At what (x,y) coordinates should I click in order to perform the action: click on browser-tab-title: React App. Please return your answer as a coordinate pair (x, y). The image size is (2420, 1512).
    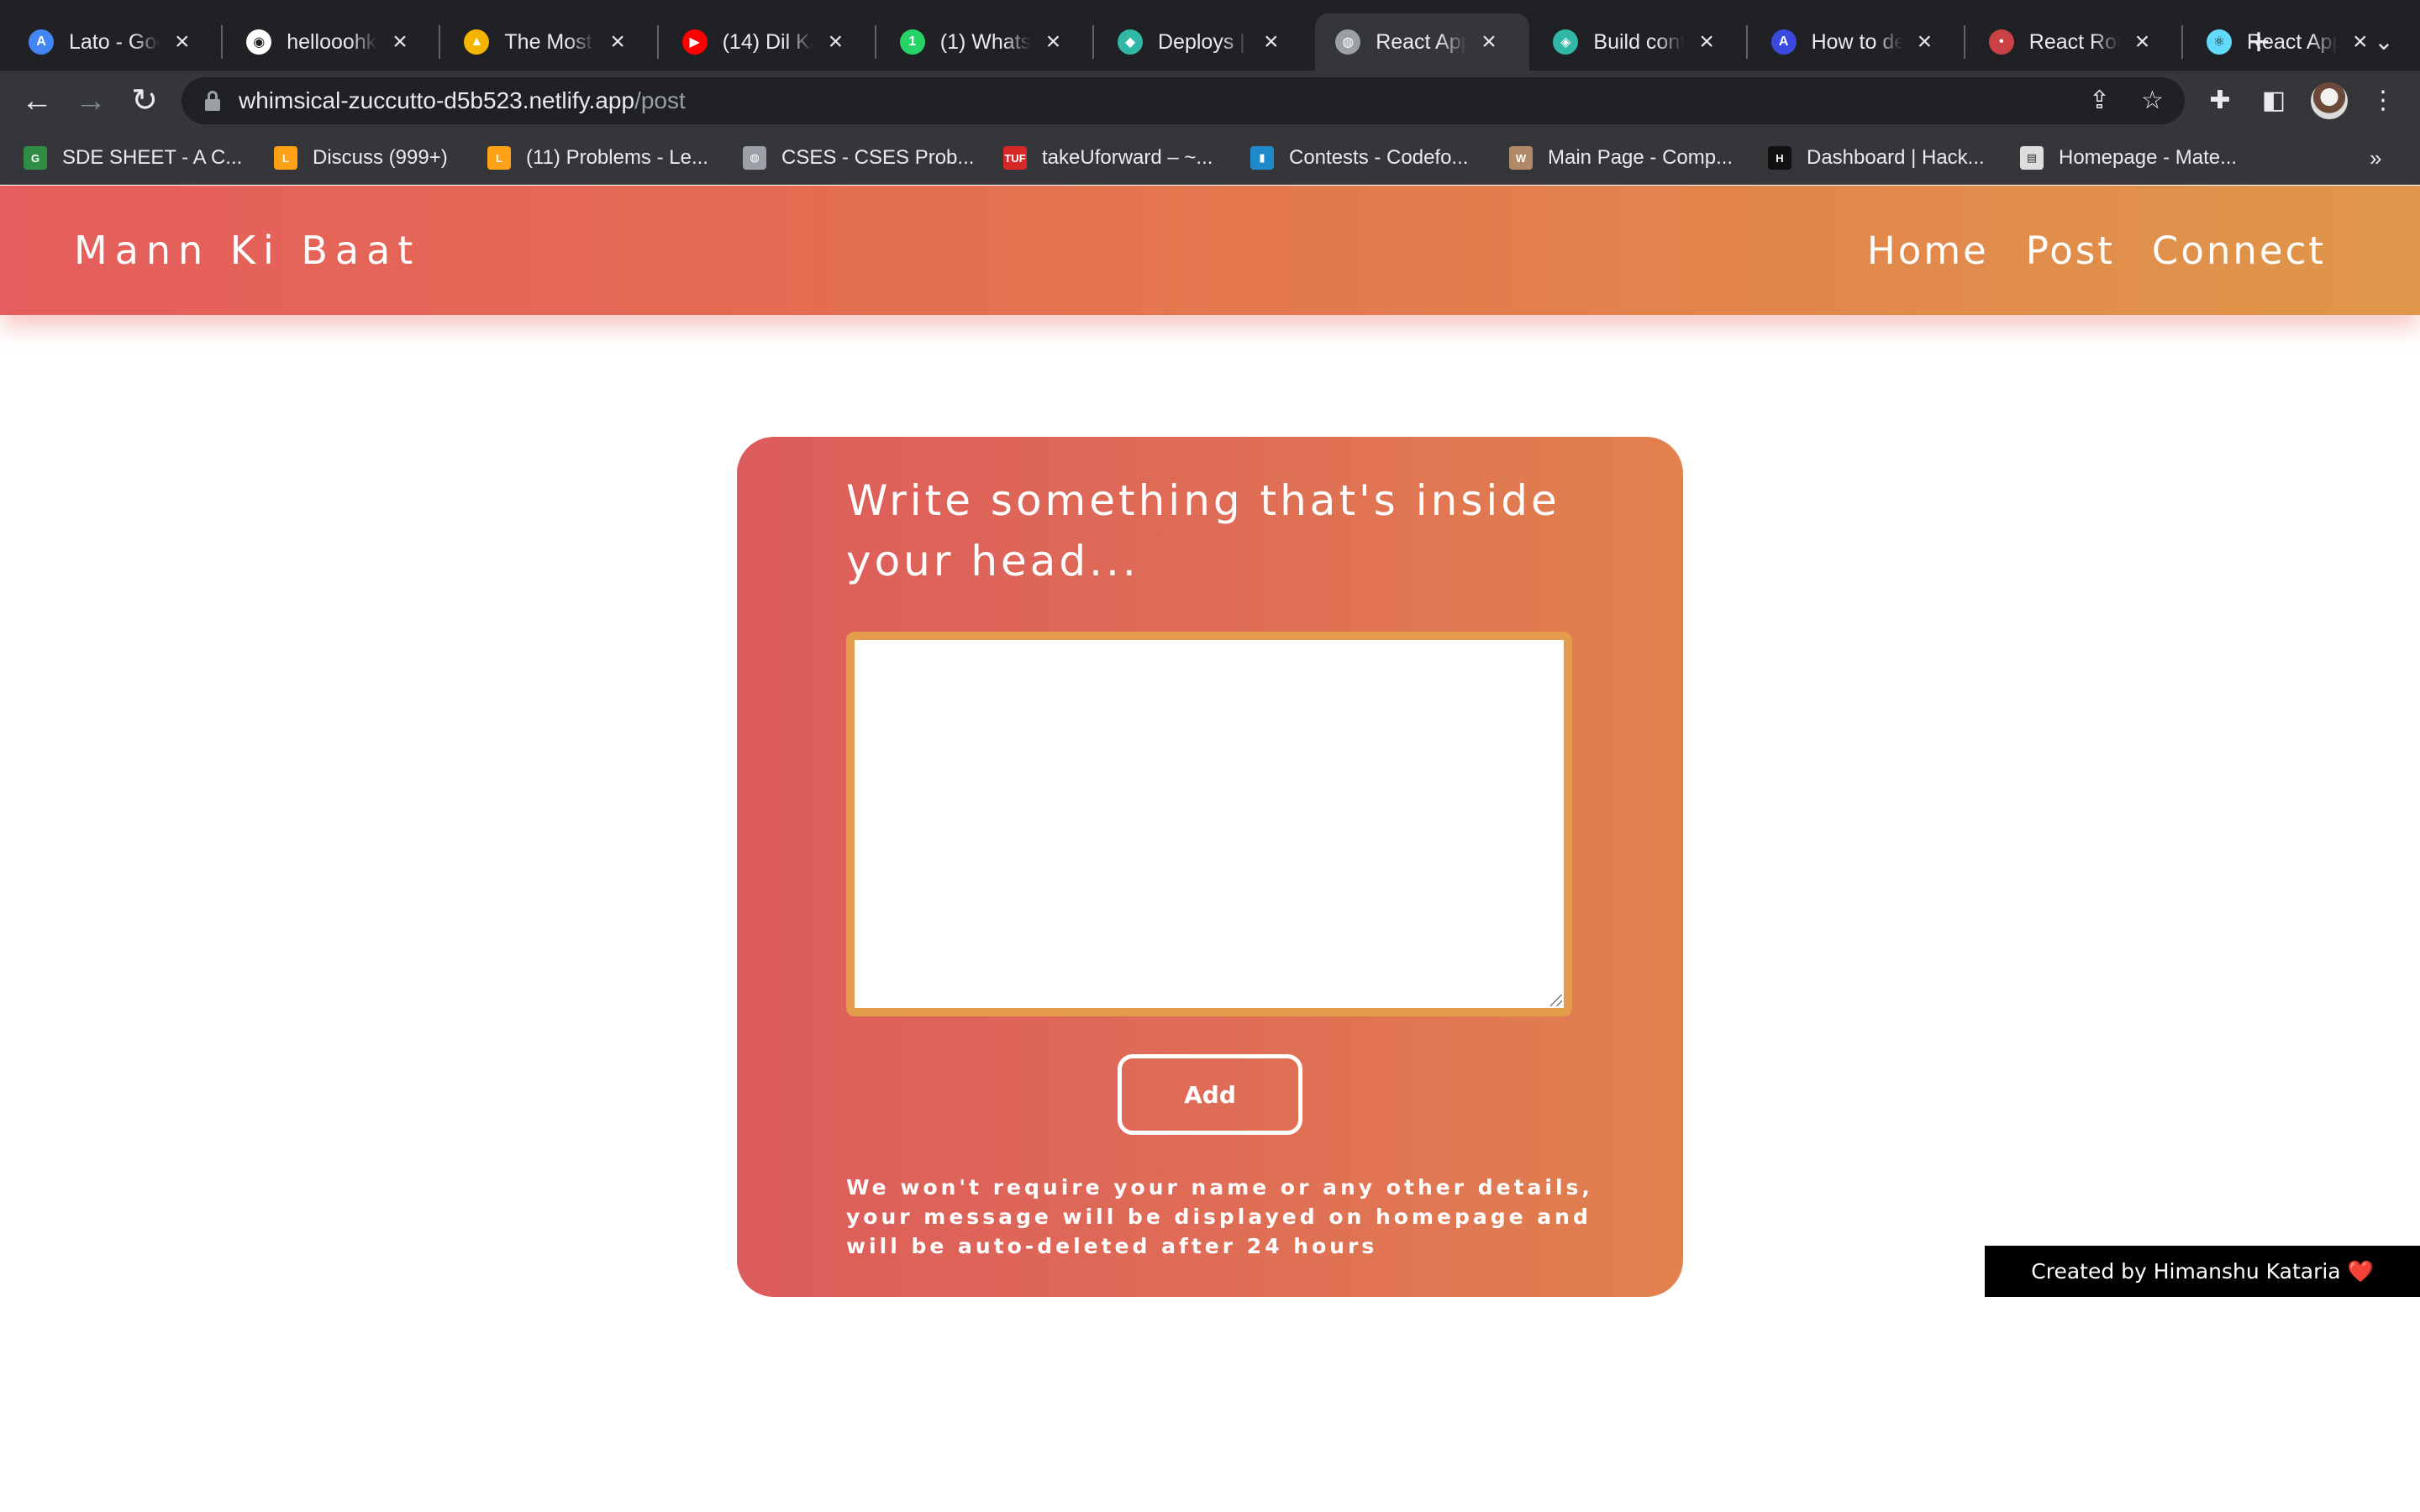
    Looking at the image, I should click on (1421, 41).